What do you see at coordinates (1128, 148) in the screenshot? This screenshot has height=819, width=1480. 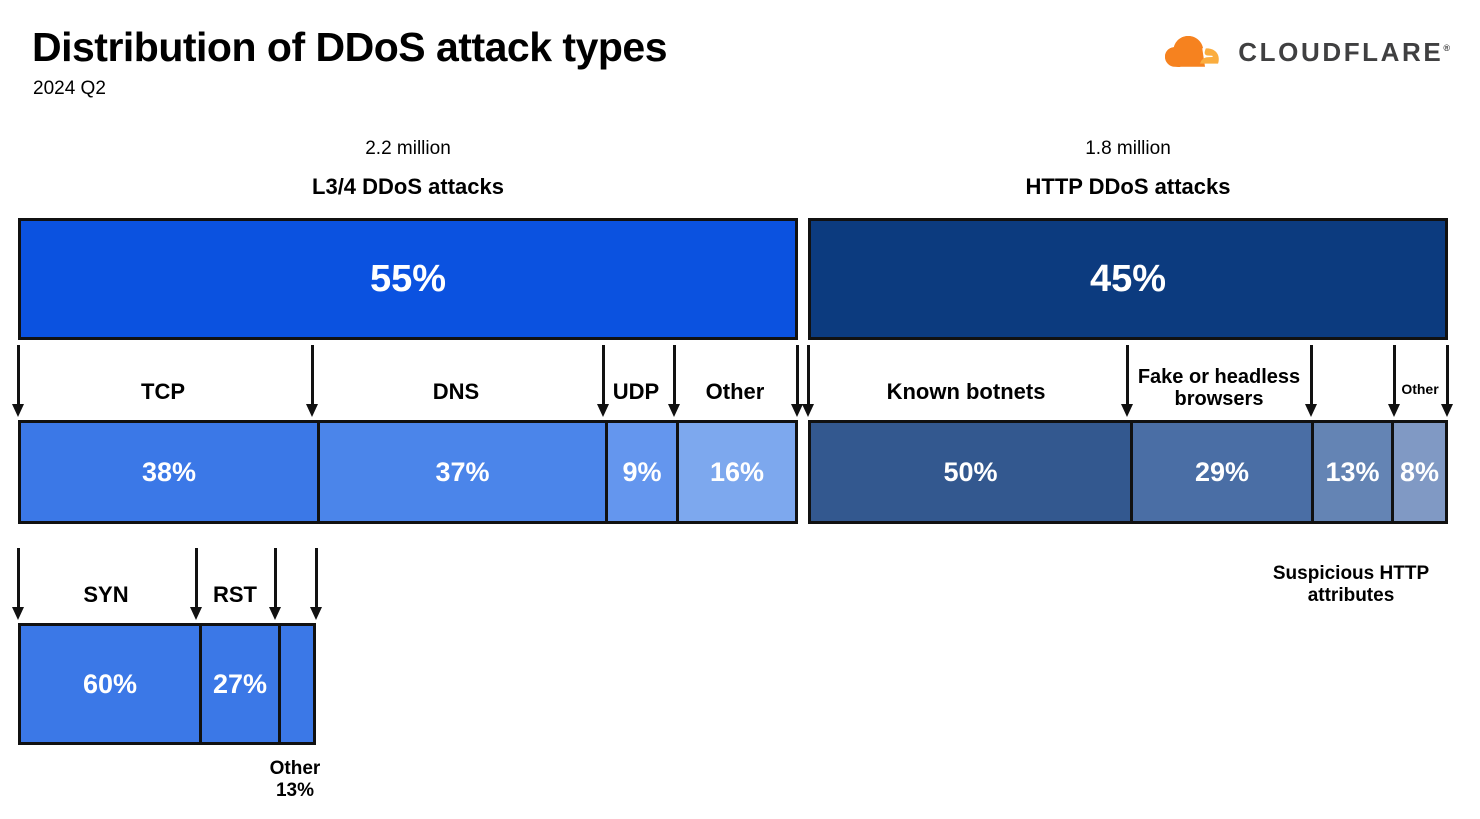 I see `http-attack-count: 1.8 million` at bounding box center [1128, 148].